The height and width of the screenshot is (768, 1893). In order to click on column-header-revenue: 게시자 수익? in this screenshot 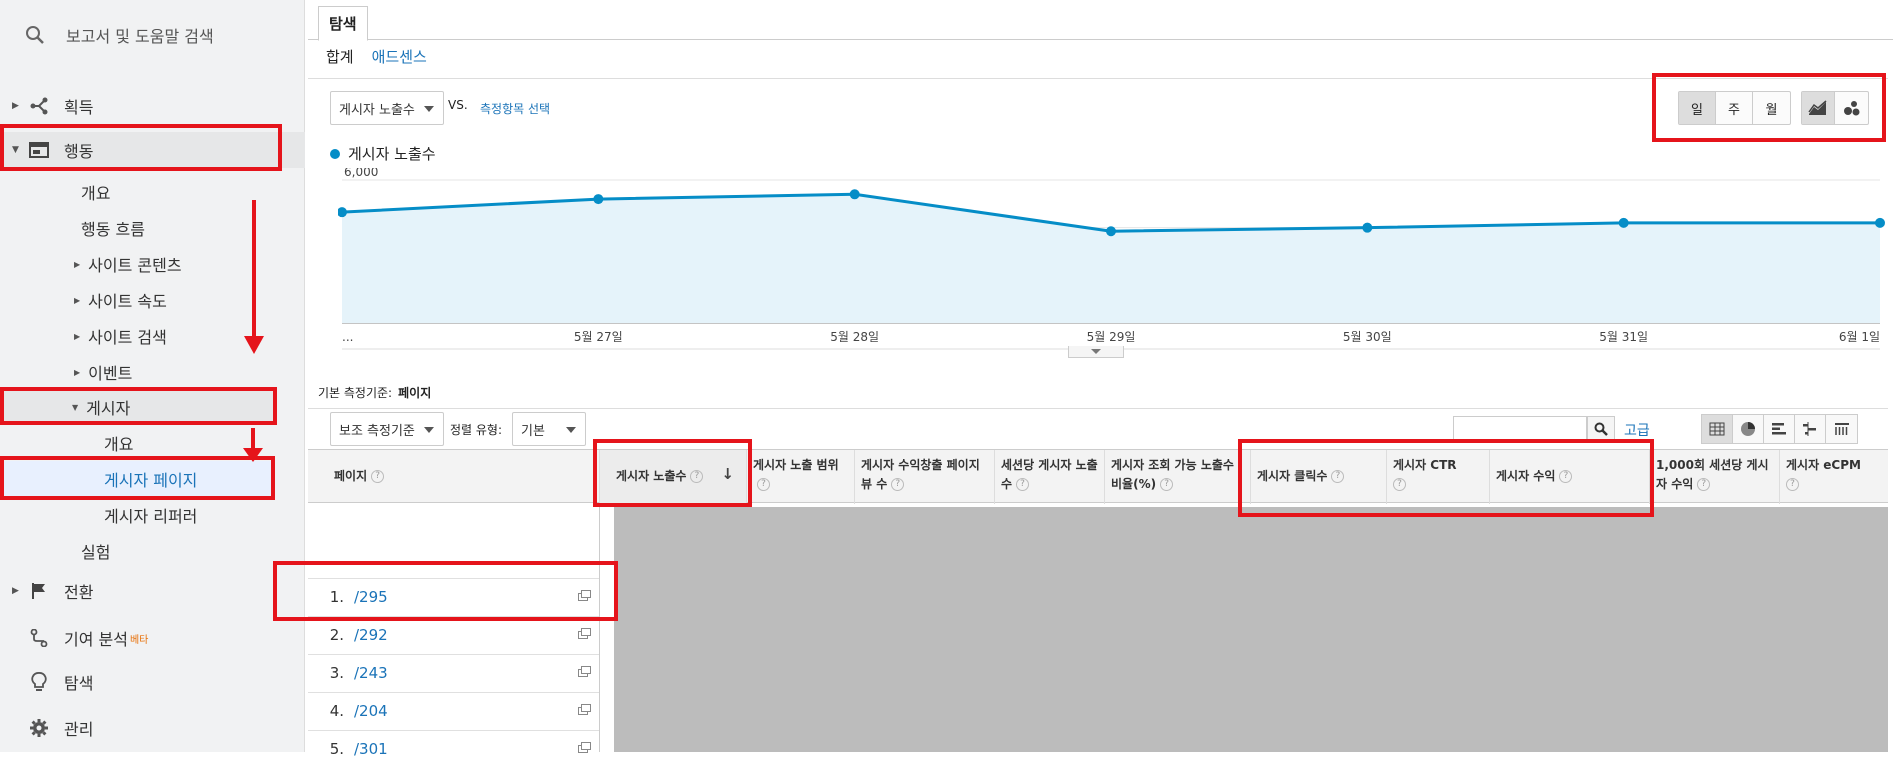, I will do `click(1569, 477)`.